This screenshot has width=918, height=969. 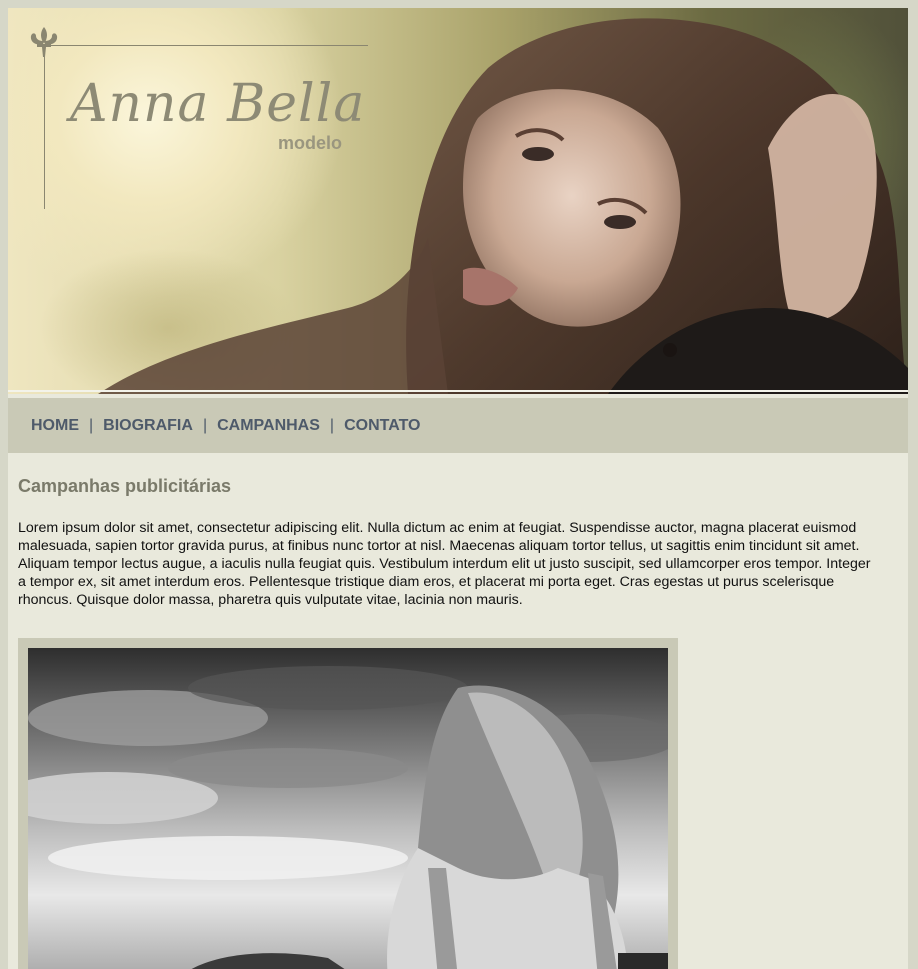 What do you see at coordinates (458, 391) in the screenshot?
I see `banner-divider` at bounding box center [458, 391].